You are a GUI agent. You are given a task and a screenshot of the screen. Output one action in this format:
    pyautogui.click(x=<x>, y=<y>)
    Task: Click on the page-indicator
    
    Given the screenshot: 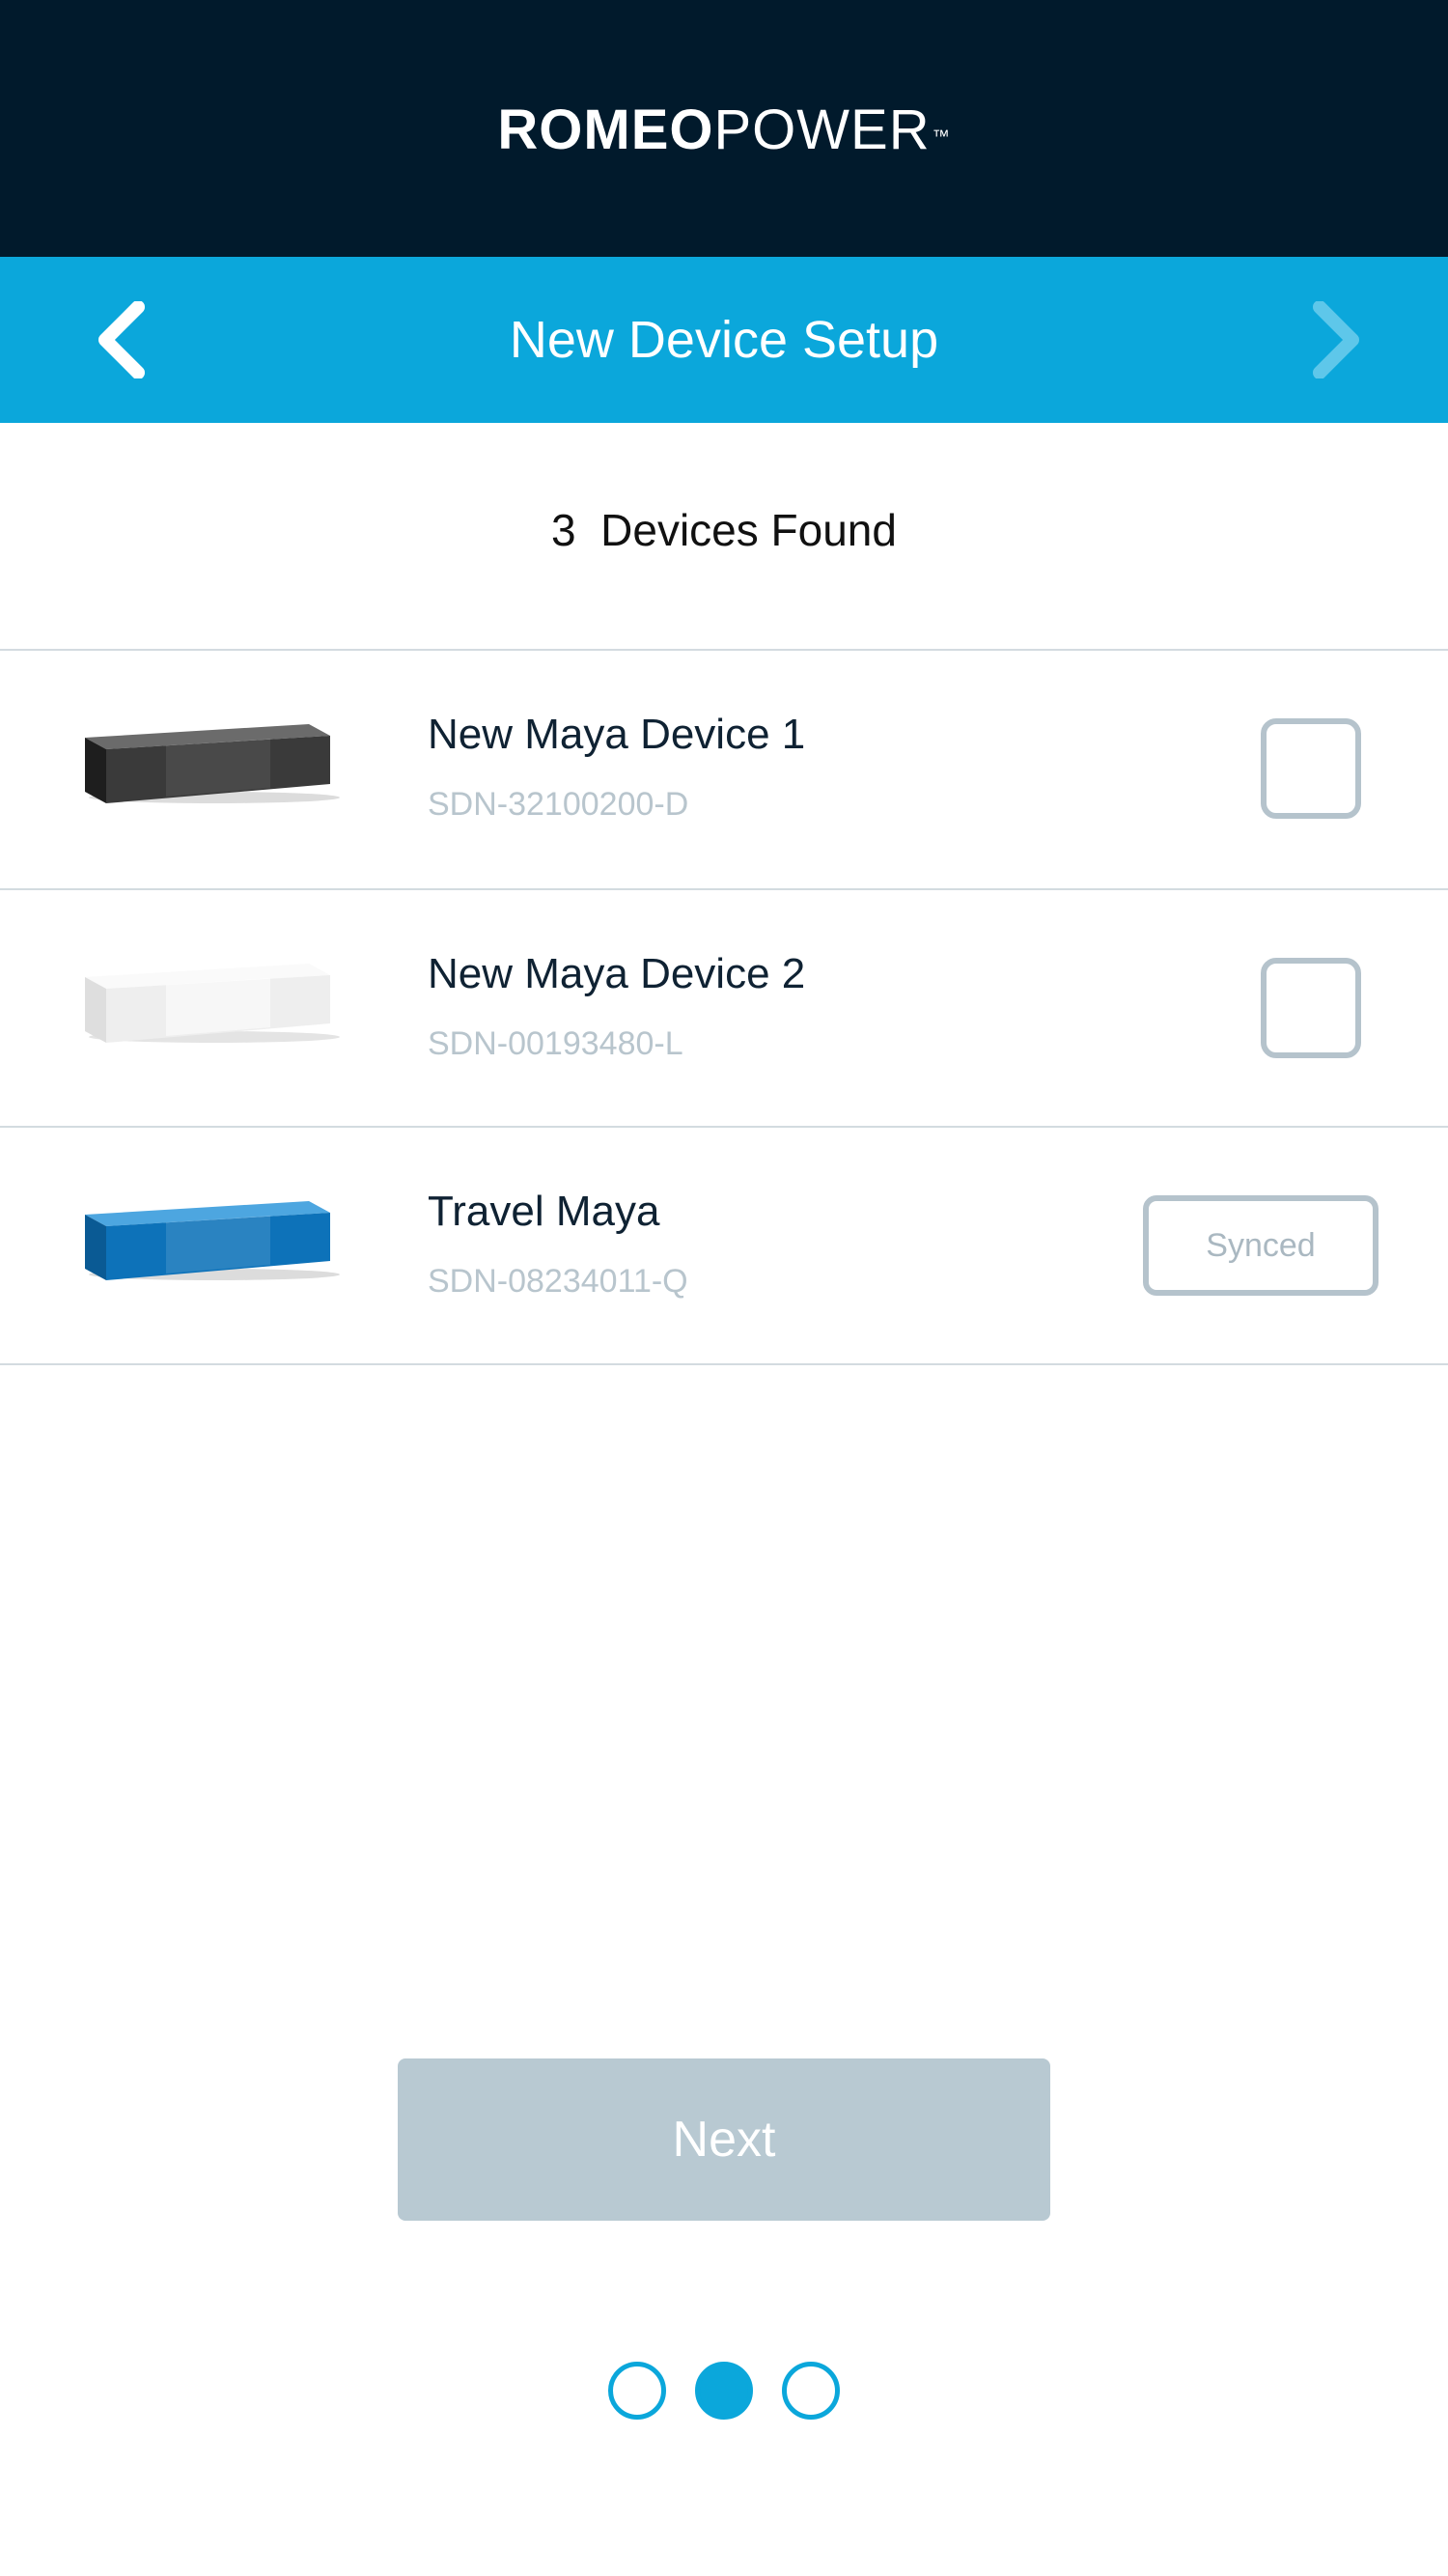 What is the action you would take?
    pyautogui.click(x=724, y=2391)
    